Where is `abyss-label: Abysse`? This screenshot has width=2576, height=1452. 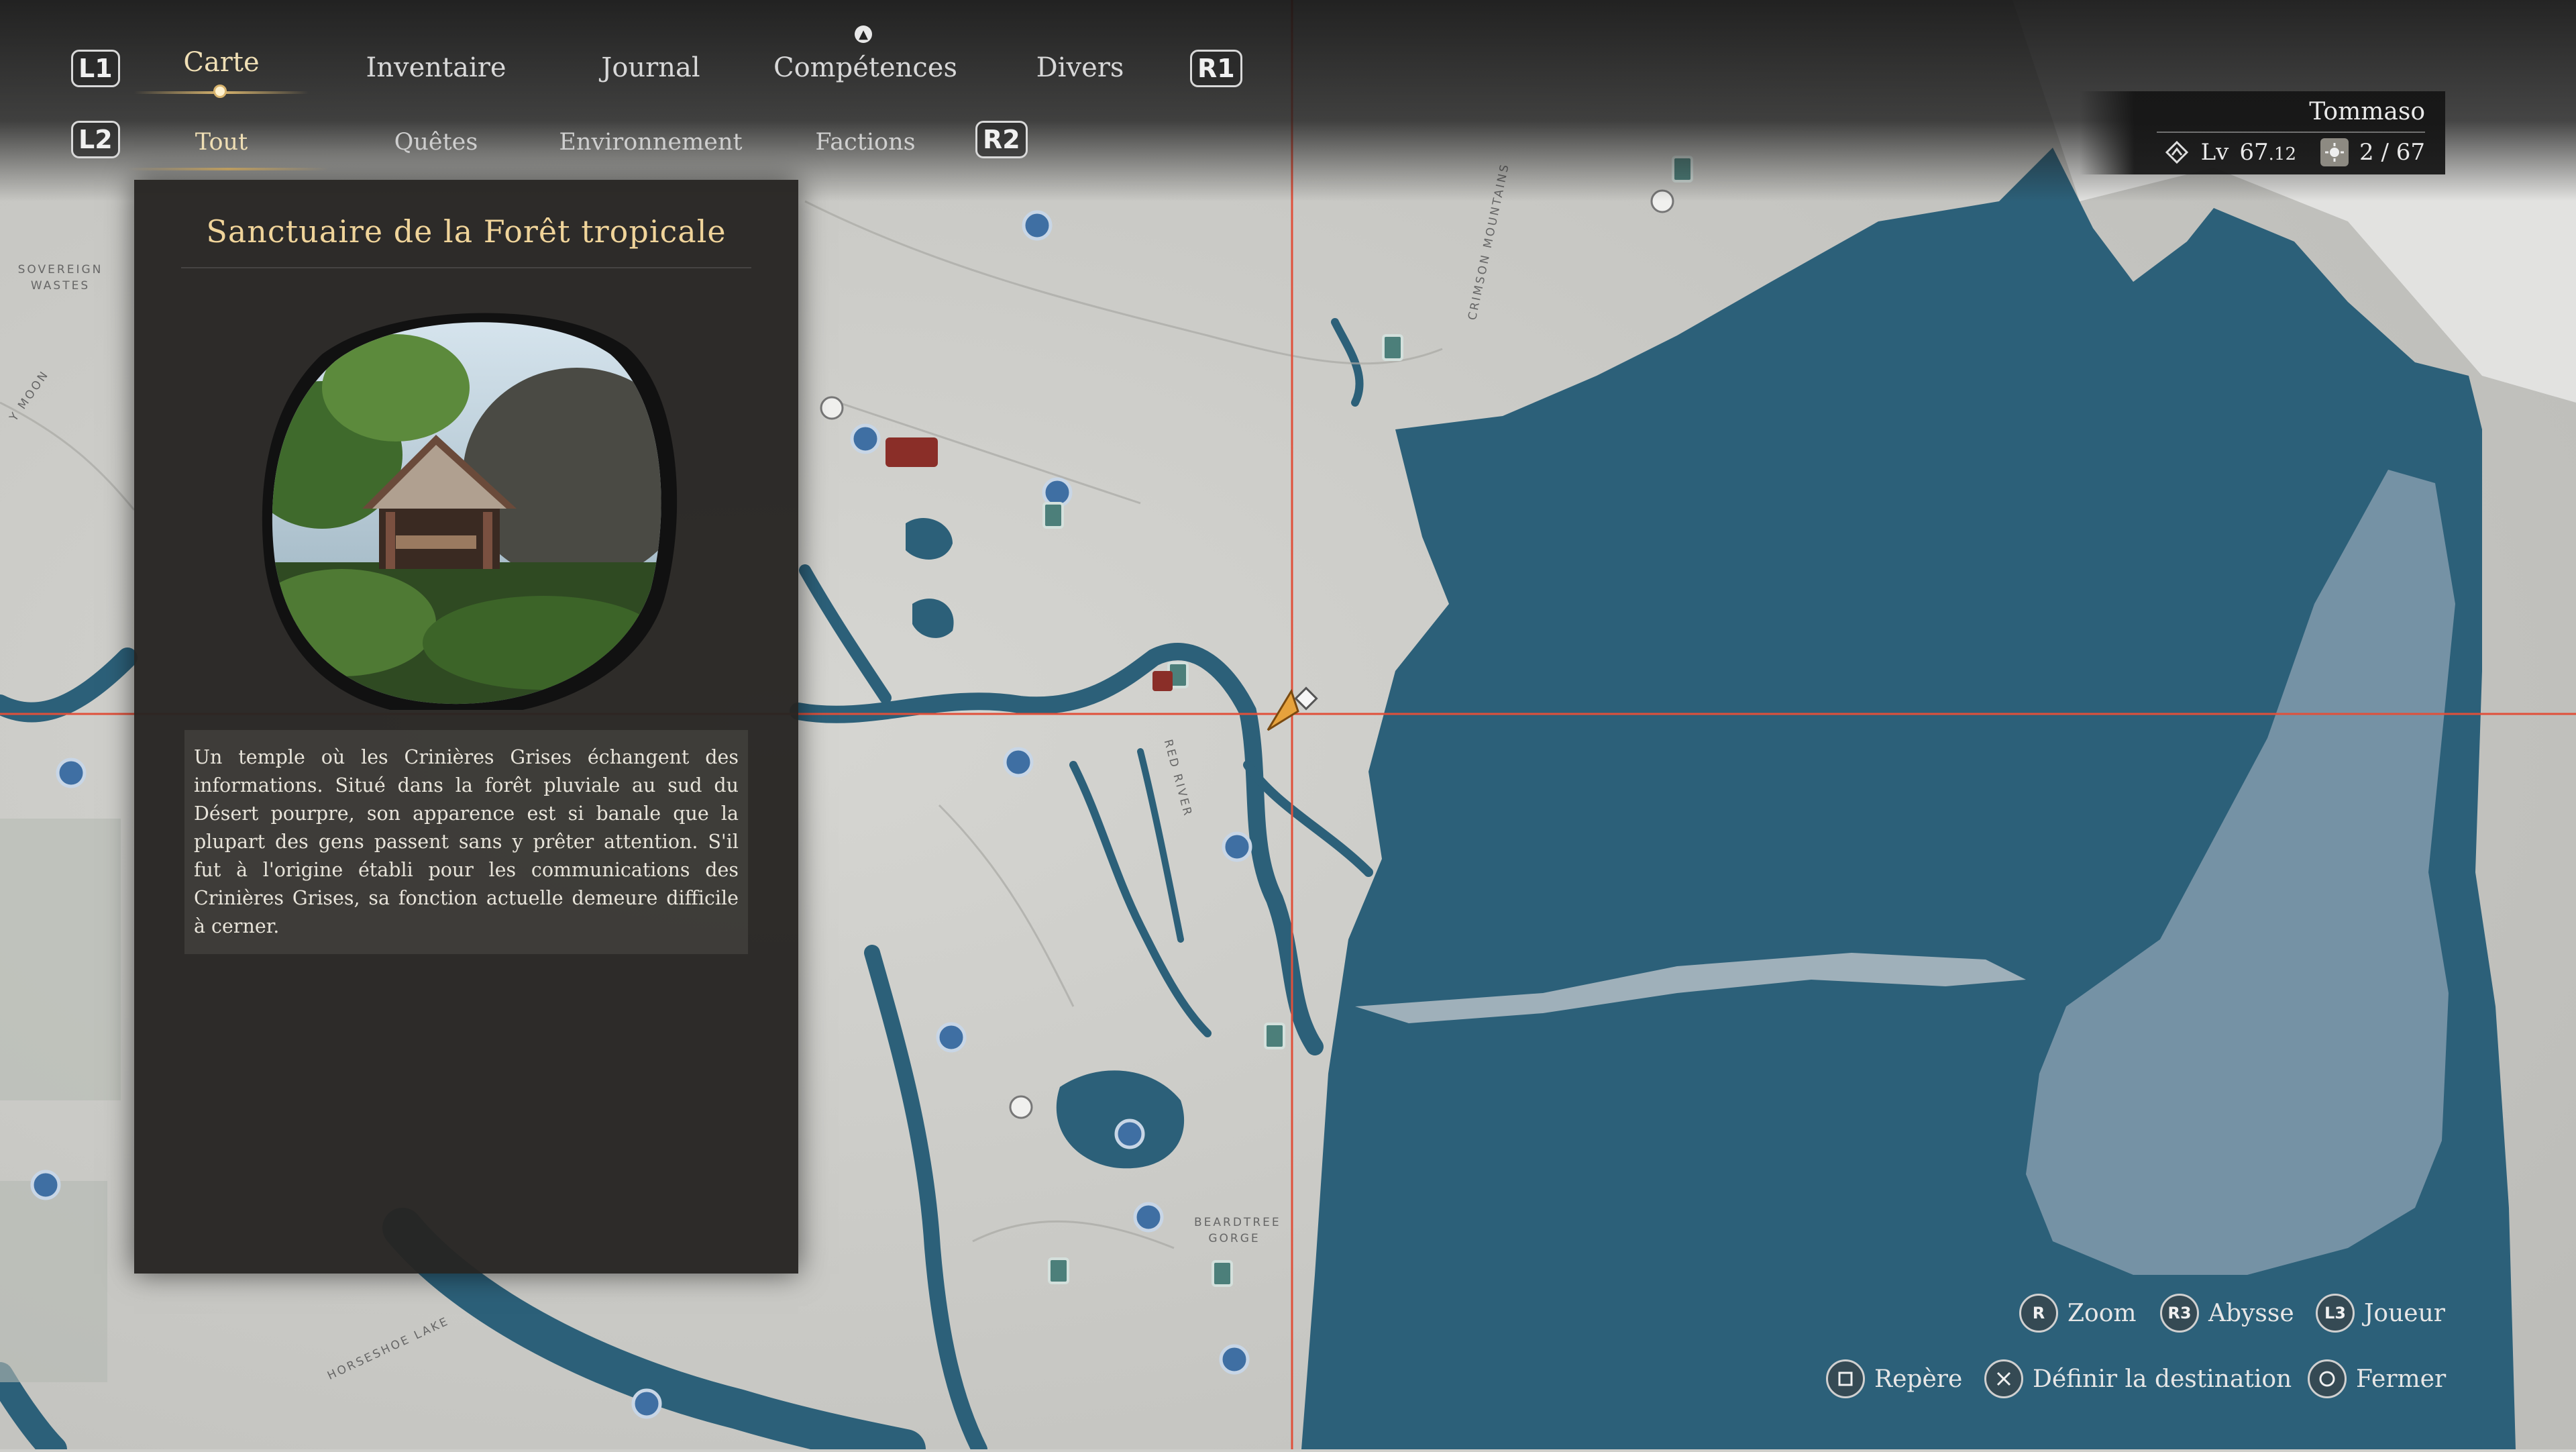
abyss-label: Abysse is located at coordinates (2251, 1313).